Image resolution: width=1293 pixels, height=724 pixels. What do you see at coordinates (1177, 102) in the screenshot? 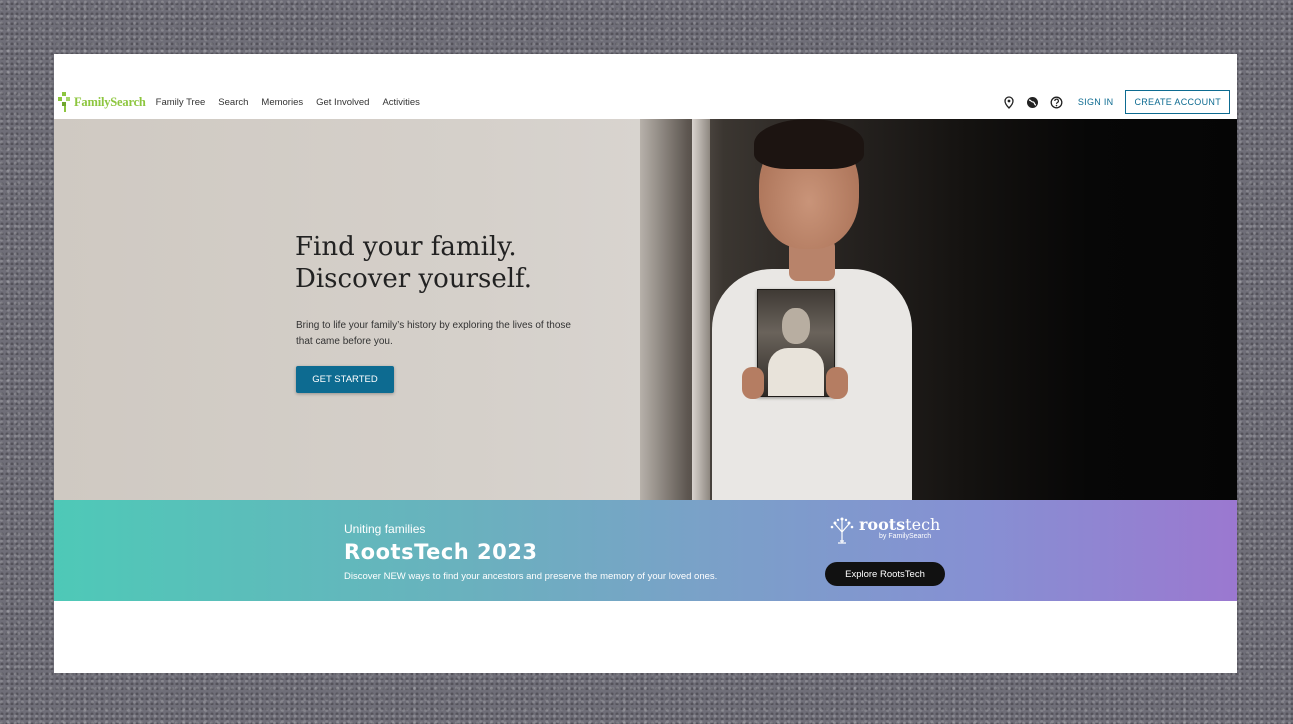
I see `create-account-button: CREATE ACCOUNT` at bounding box center [1177, 102].